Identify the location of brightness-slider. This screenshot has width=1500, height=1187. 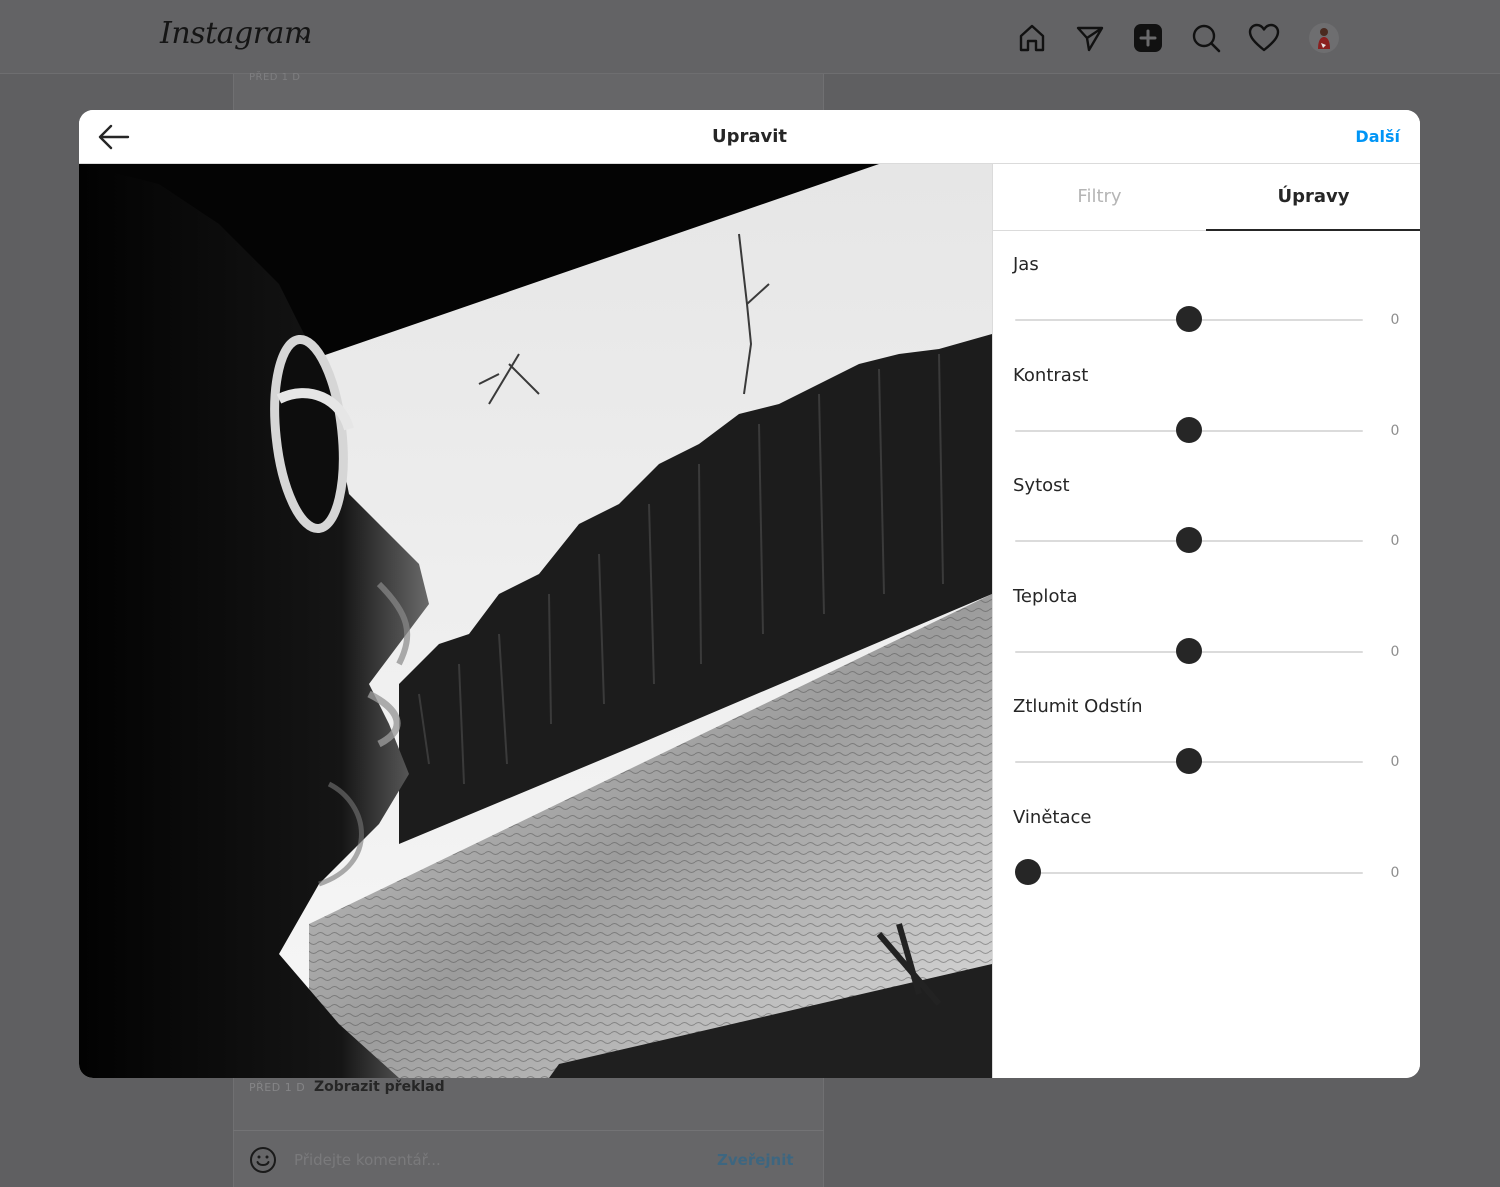
(1189, 319).